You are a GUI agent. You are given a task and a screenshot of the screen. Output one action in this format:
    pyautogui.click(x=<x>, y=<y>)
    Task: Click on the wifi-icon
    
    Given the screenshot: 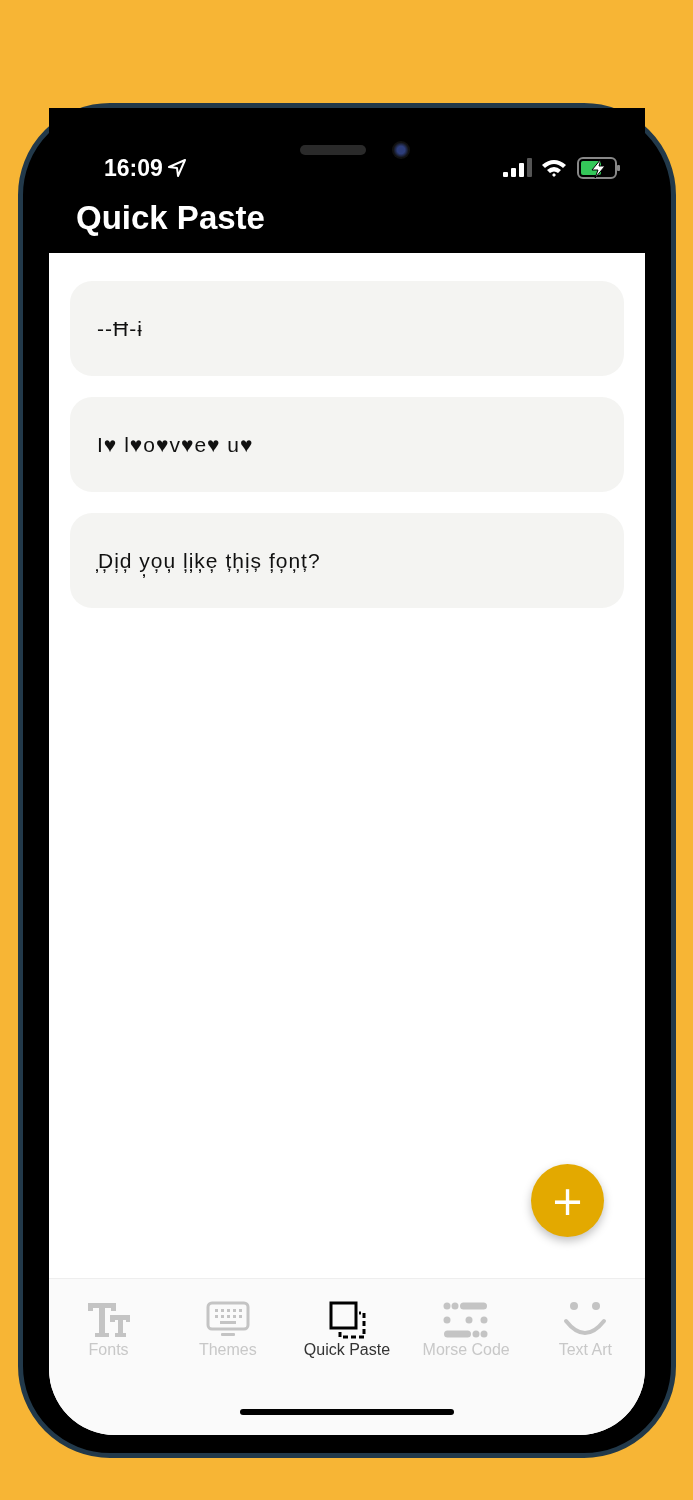 What is the action you would take?
    pyautogui.click(x=554, y=168)
    